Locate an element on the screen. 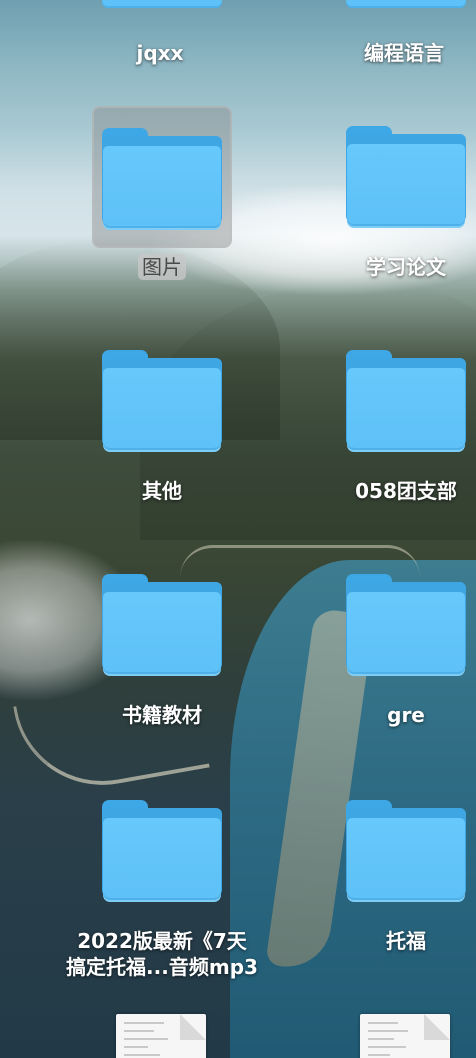 The height and width of the screenshot is (1058, 476). desktop-item-label: jqxx is located at coordinates (160, 53).